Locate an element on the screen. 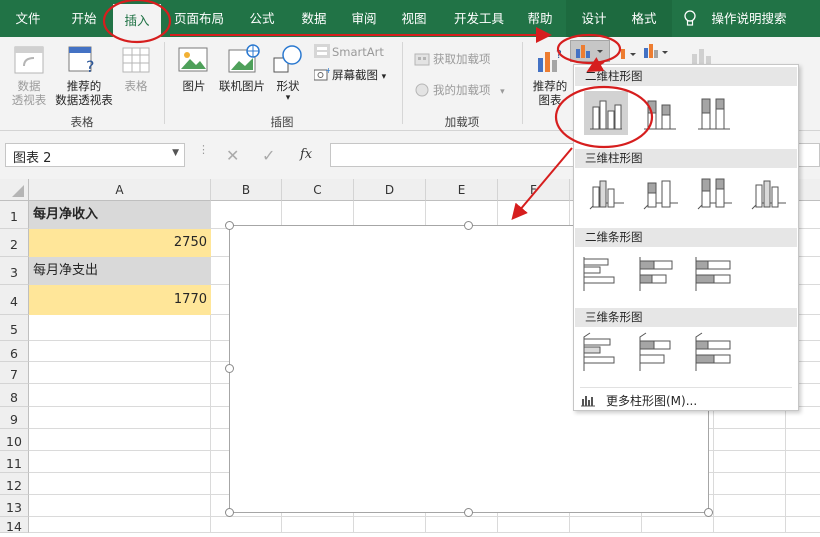 This screenshot has width=820, height=537. highlight-insert-tab-circle is located at coordinates (137, 22).